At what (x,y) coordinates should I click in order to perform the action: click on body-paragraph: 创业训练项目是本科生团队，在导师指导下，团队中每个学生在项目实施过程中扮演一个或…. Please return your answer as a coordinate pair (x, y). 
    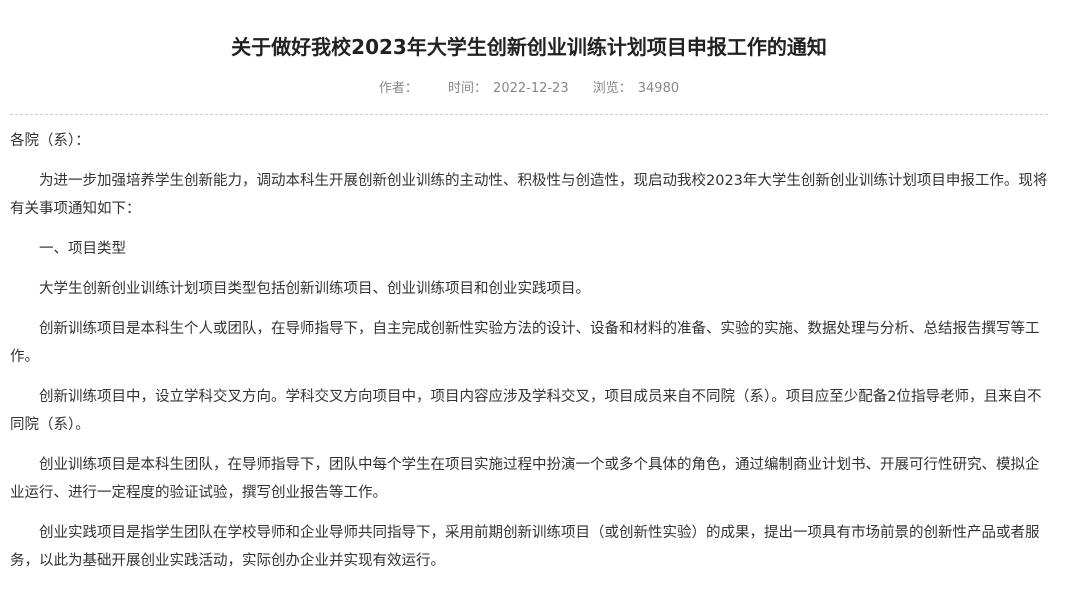
    Looking at the image, I should click on (525, 479).